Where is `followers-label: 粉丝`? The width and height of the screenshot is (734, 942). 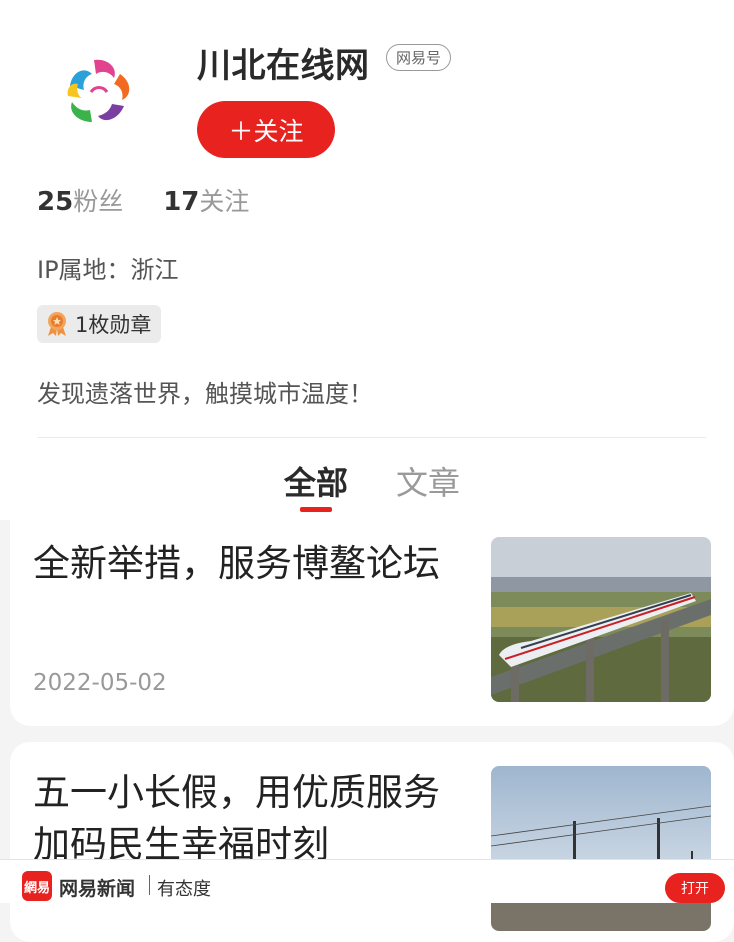 followers-label: 粉丝 is located at coordinates (98, 201).